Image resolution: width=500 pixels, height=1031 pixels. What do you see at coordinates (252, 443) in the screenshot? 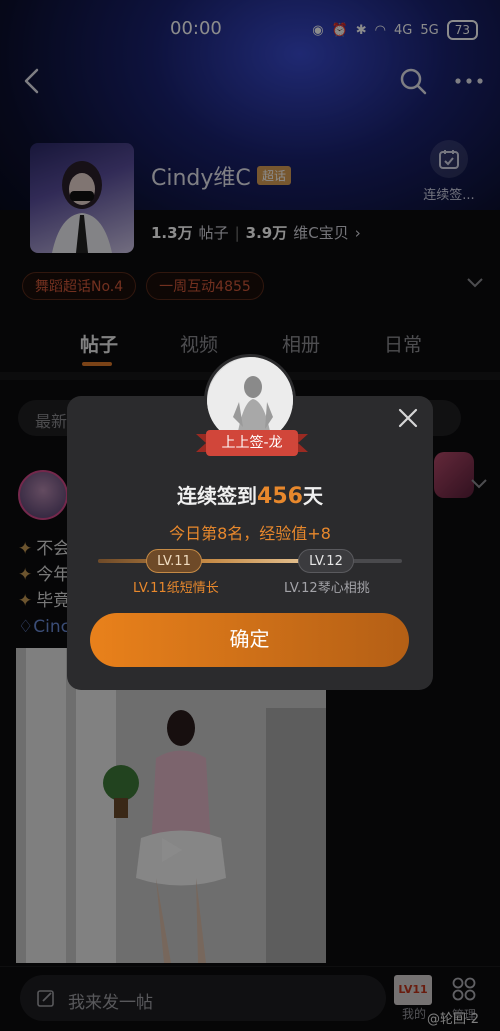
I see `fortune-label: 上上签-龙` at bounding box center [252, 443].